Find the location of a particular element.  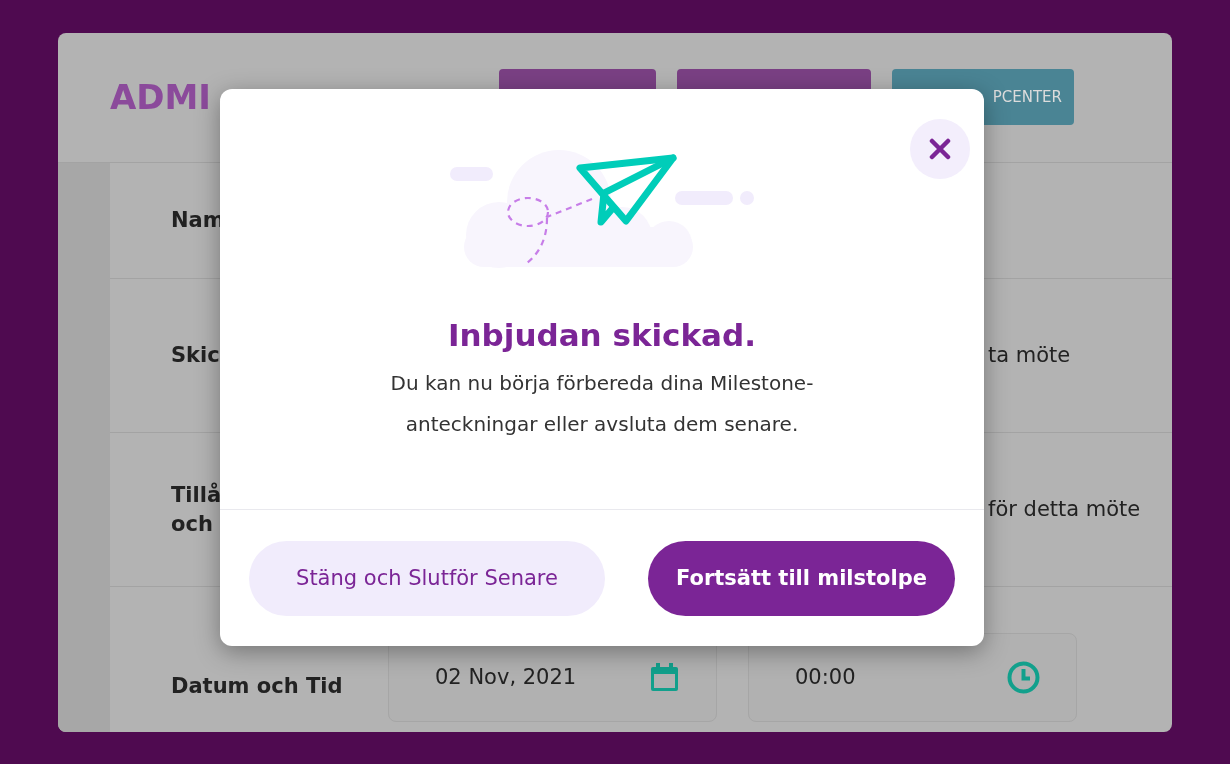

field-label: Datum och Tid is located at coordinates (257, 686).